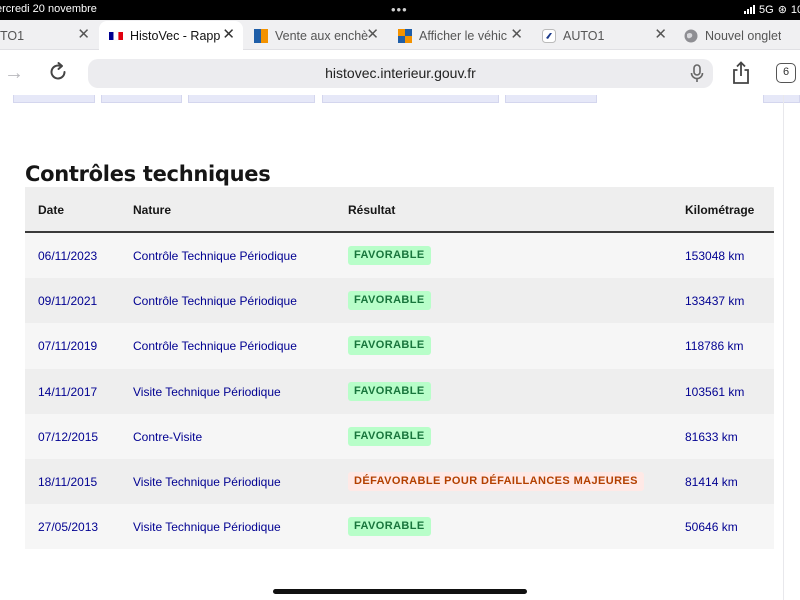 The width and height of the screenshot is (800, 600). I want to click on tab-title: Vente aux enchè, so click(322, 35).